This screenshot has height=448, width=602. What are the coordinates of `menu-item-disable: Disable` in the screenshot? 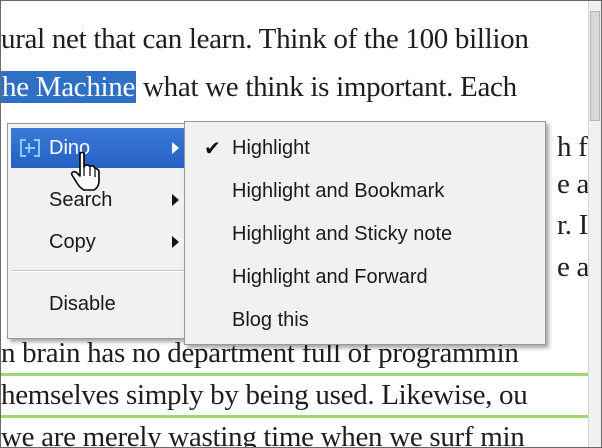 It's located at (101, 304).